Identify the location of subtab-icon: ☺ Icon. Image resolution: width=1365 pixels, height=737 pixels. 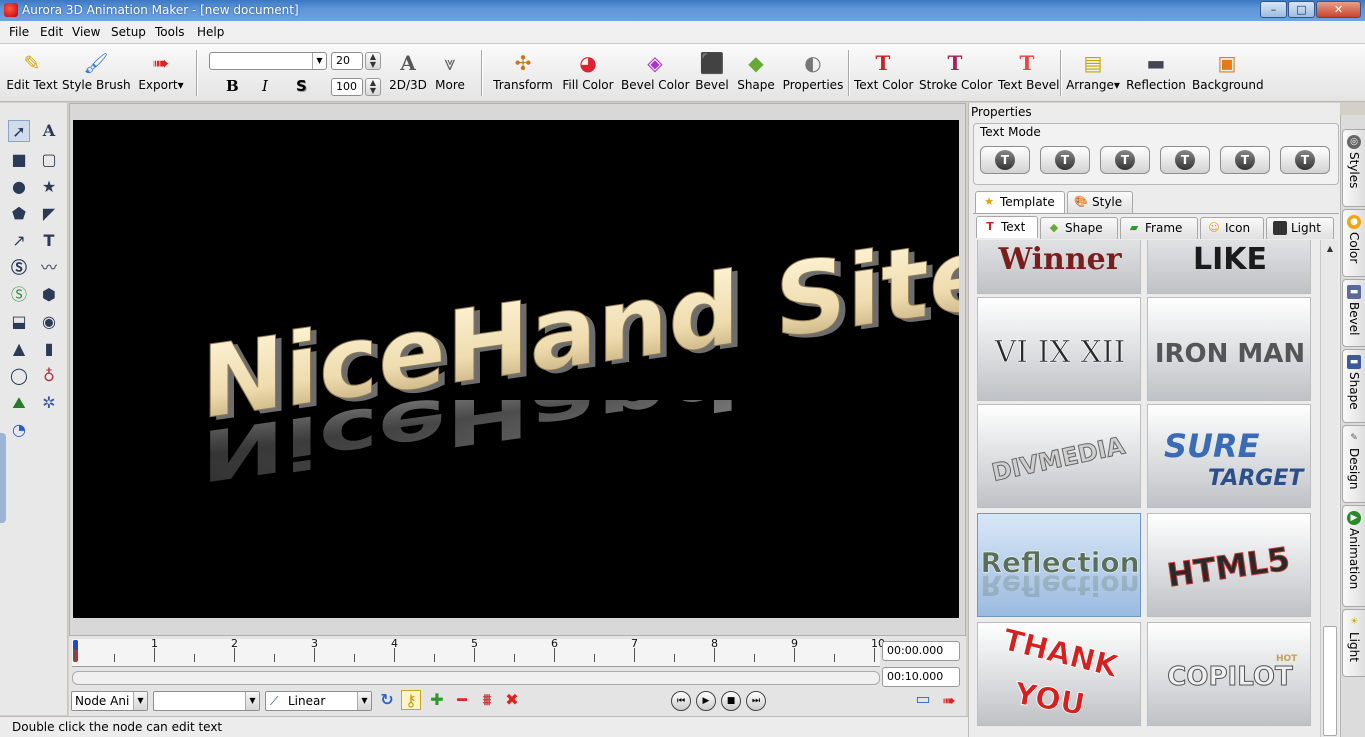
(1232, 228).